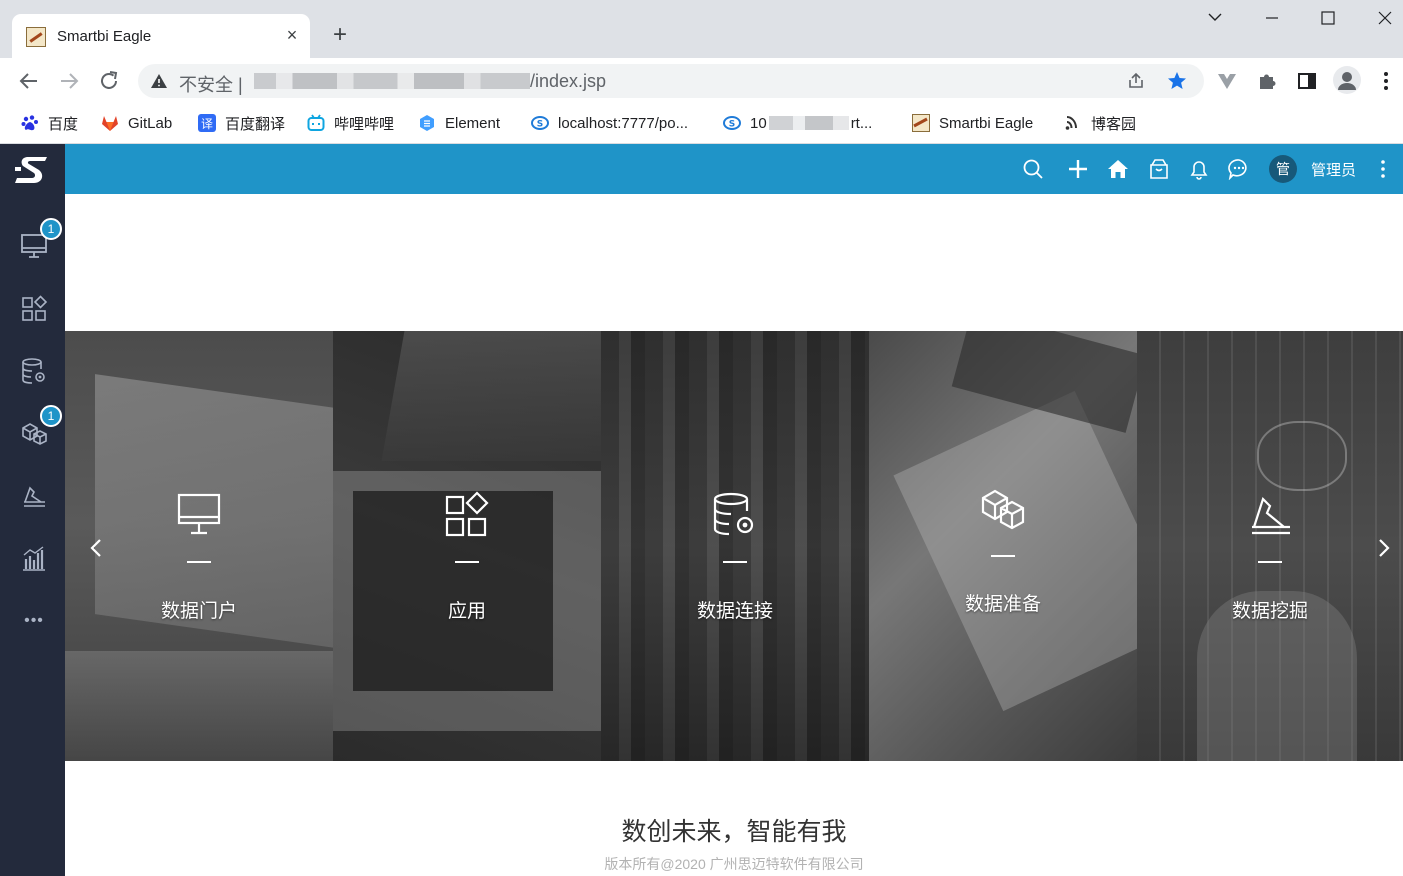 The height and width of the screenshot is (876, 1403). I want to click on bookmark-cnblogs: 博客园, so click(1100, 123).